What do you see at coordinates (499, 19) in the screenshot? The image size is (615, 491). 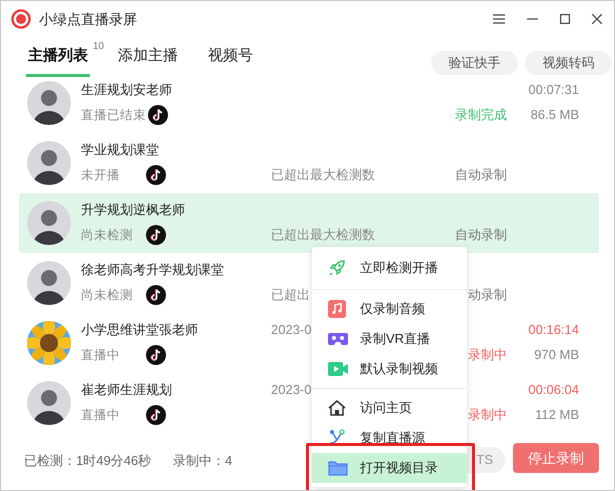 I see `menu-icon` at bounding box center [499, 19].